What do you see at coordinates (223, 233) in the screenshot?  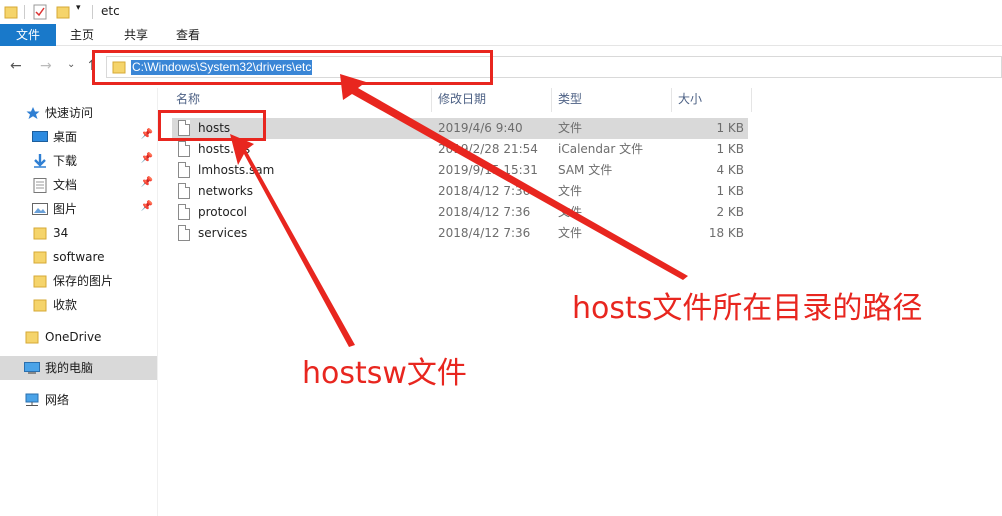 I see `file-name: services` at bounding box center [223, 233].